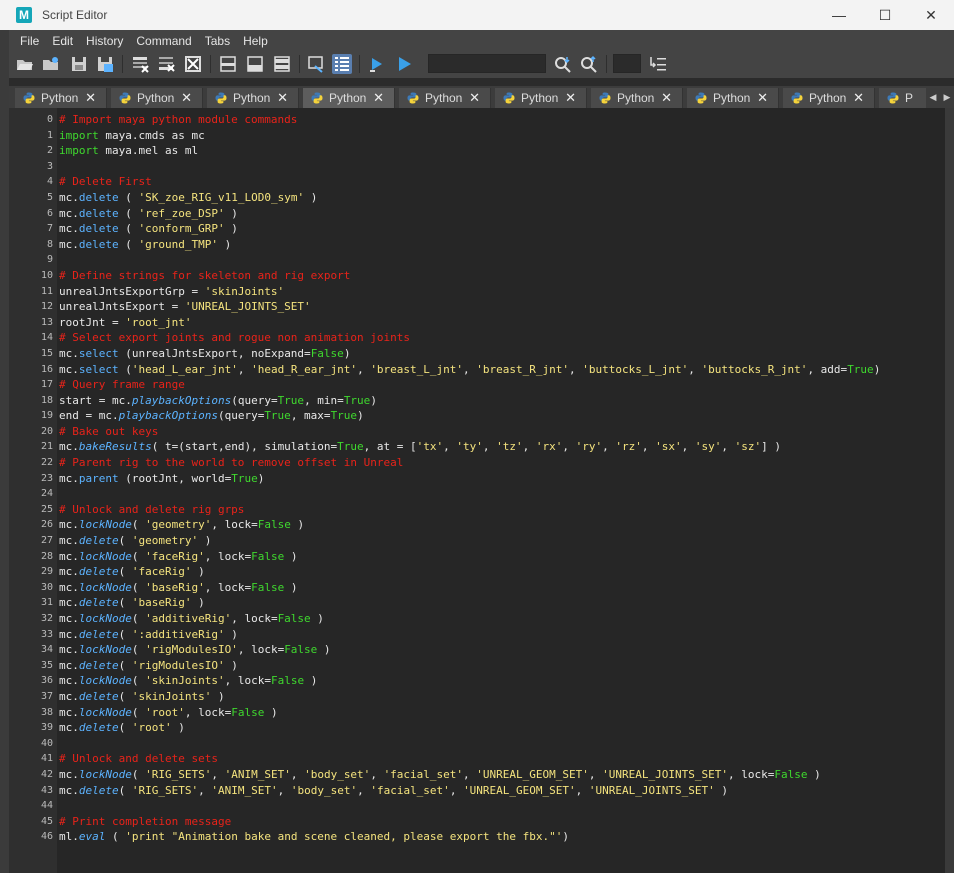 Image resolution: width=954 pixels, height=873 pixels. I want to click on search-up-icon, so click(589, 64).